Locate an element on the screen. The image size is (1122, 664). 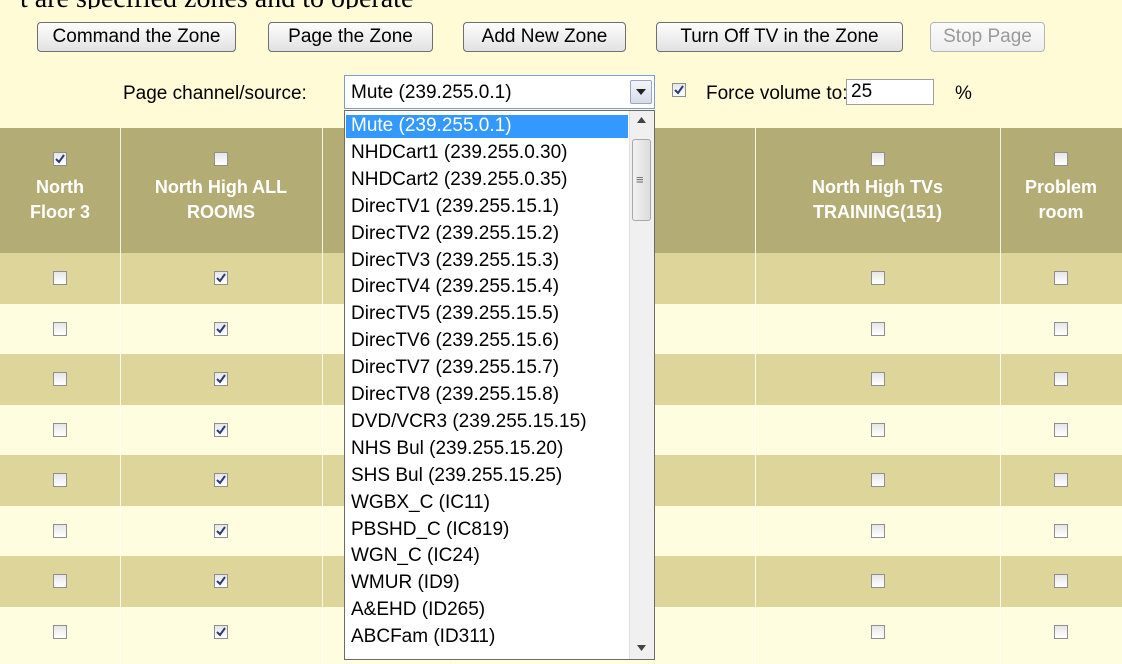
dropdown-option: WGN_C (IC24) is located at coordinates (487, 556).